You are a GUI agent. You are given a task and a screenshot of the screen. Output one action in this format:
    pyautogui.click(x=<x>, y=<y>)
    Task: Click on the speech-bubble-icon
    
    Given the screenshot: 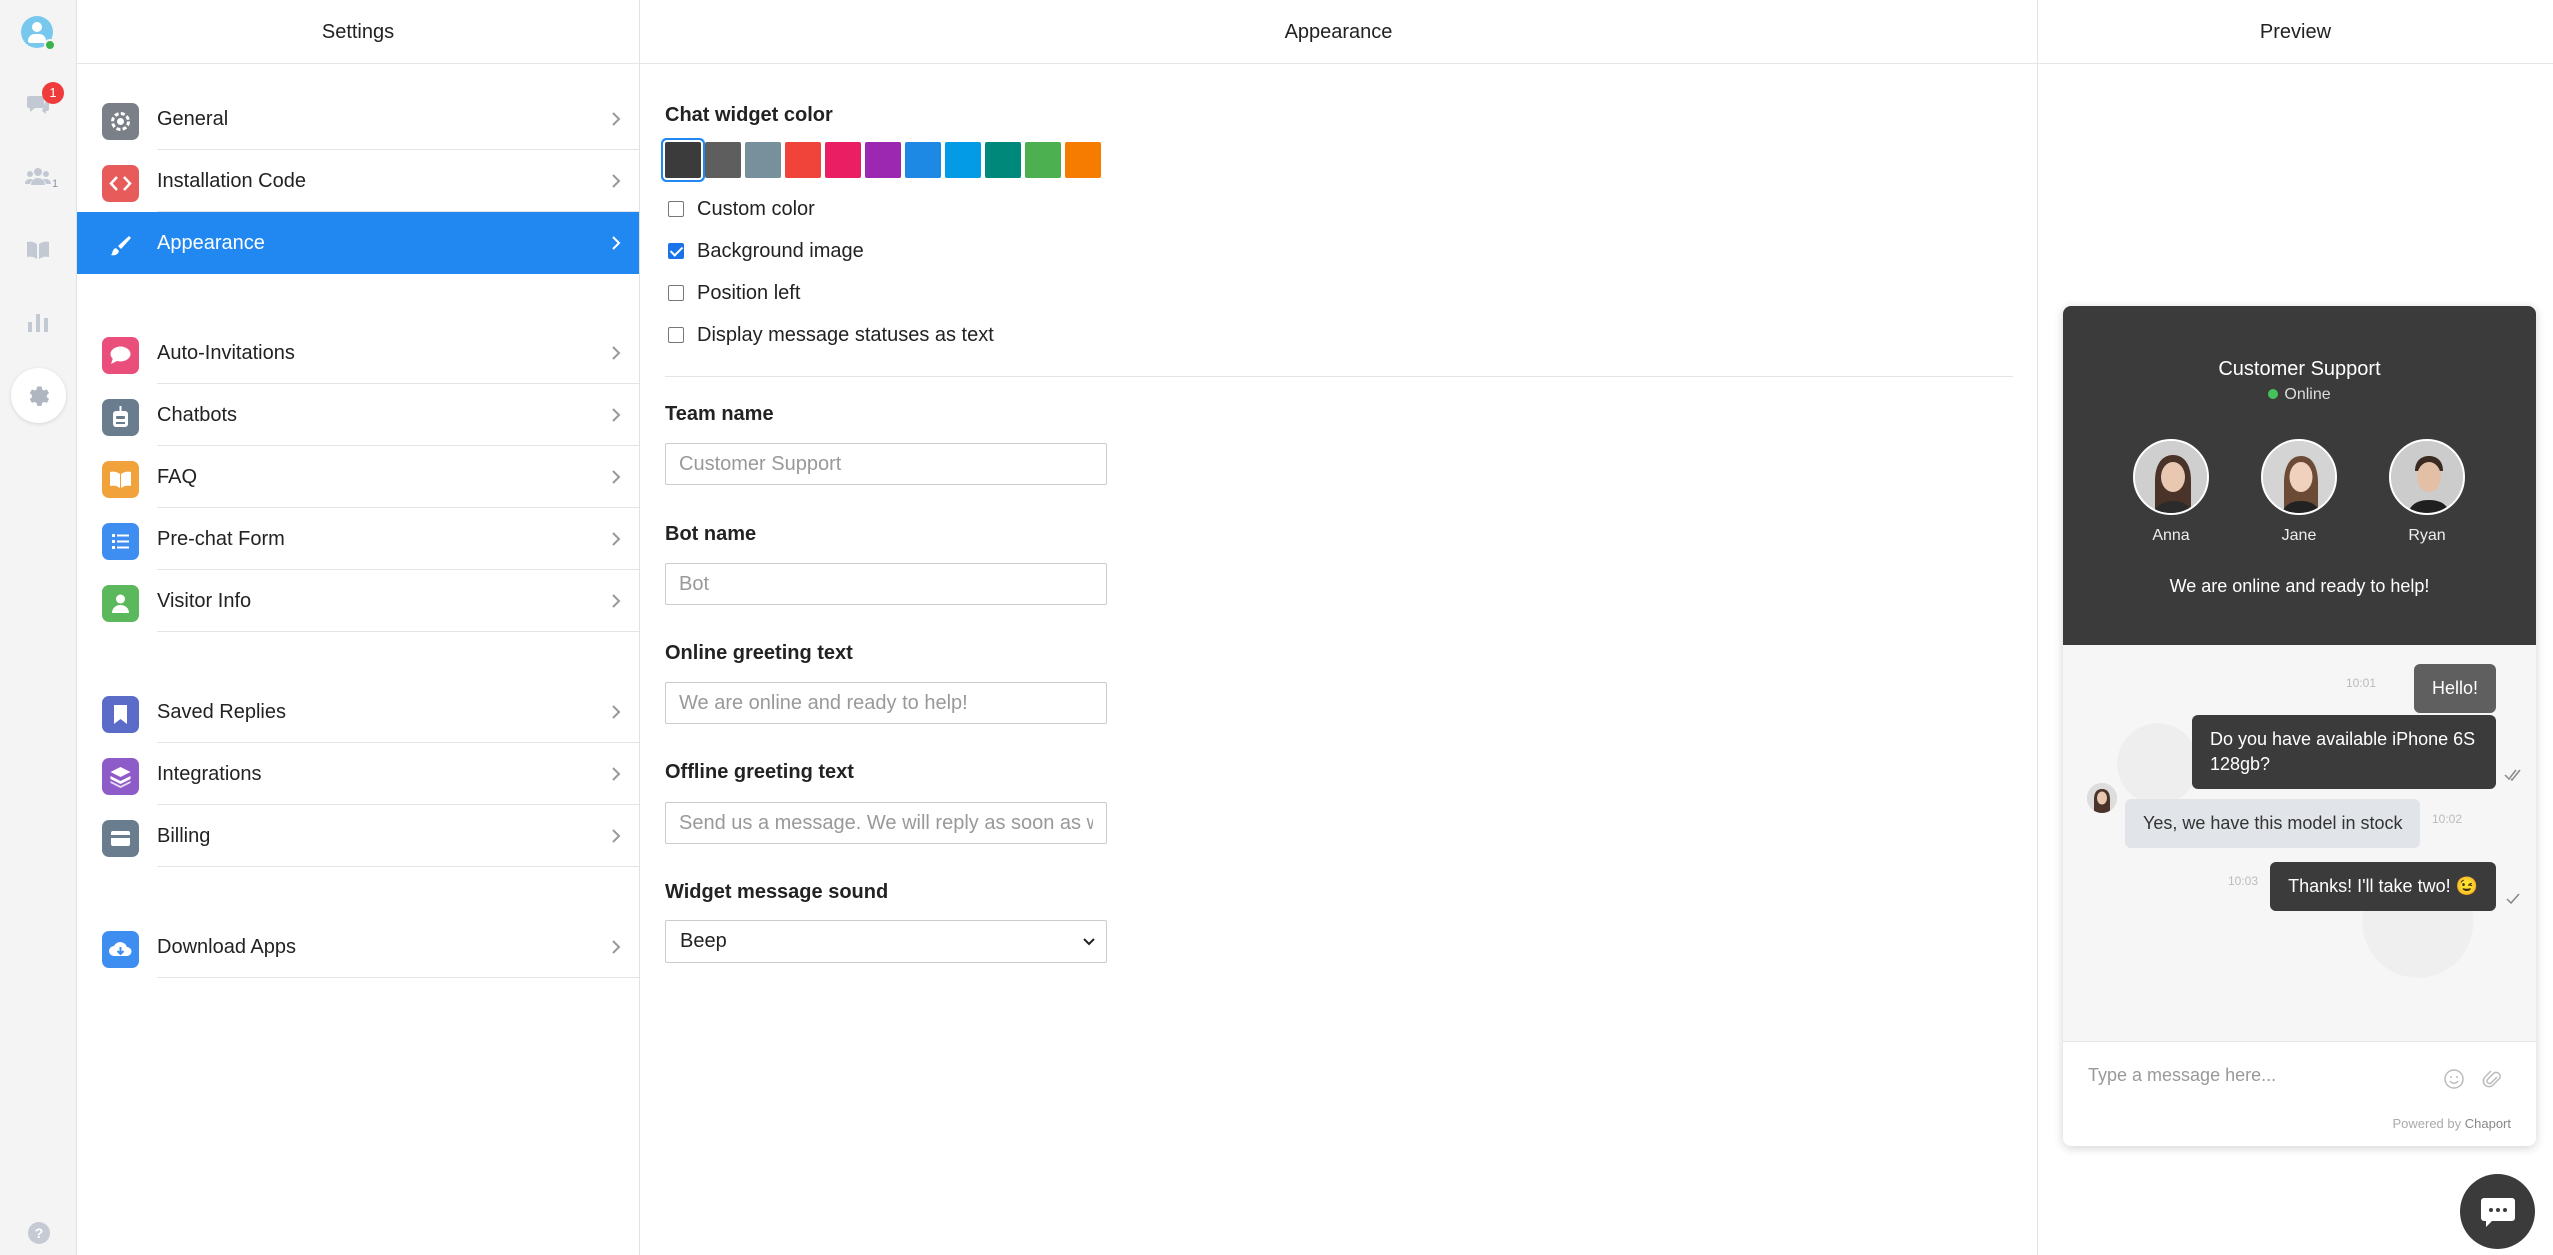 What is the action you would take?
    pyautogui.click(x=120, y=355)
    